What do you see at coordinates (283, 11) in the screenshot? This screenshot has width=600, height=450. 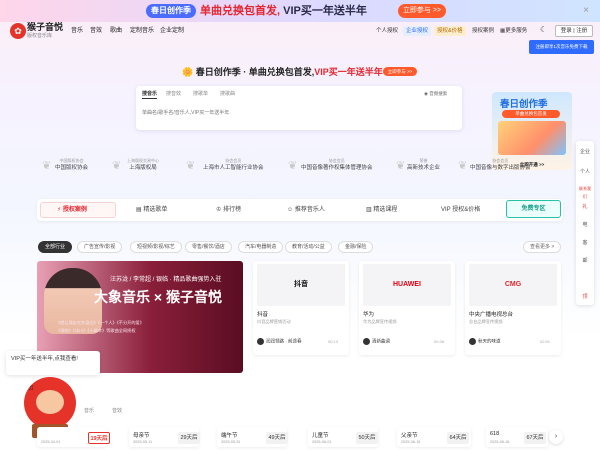 I see `promo-text: 单曲兑换包首发, VIP买一年送半年` at bounding box center [283, 11].